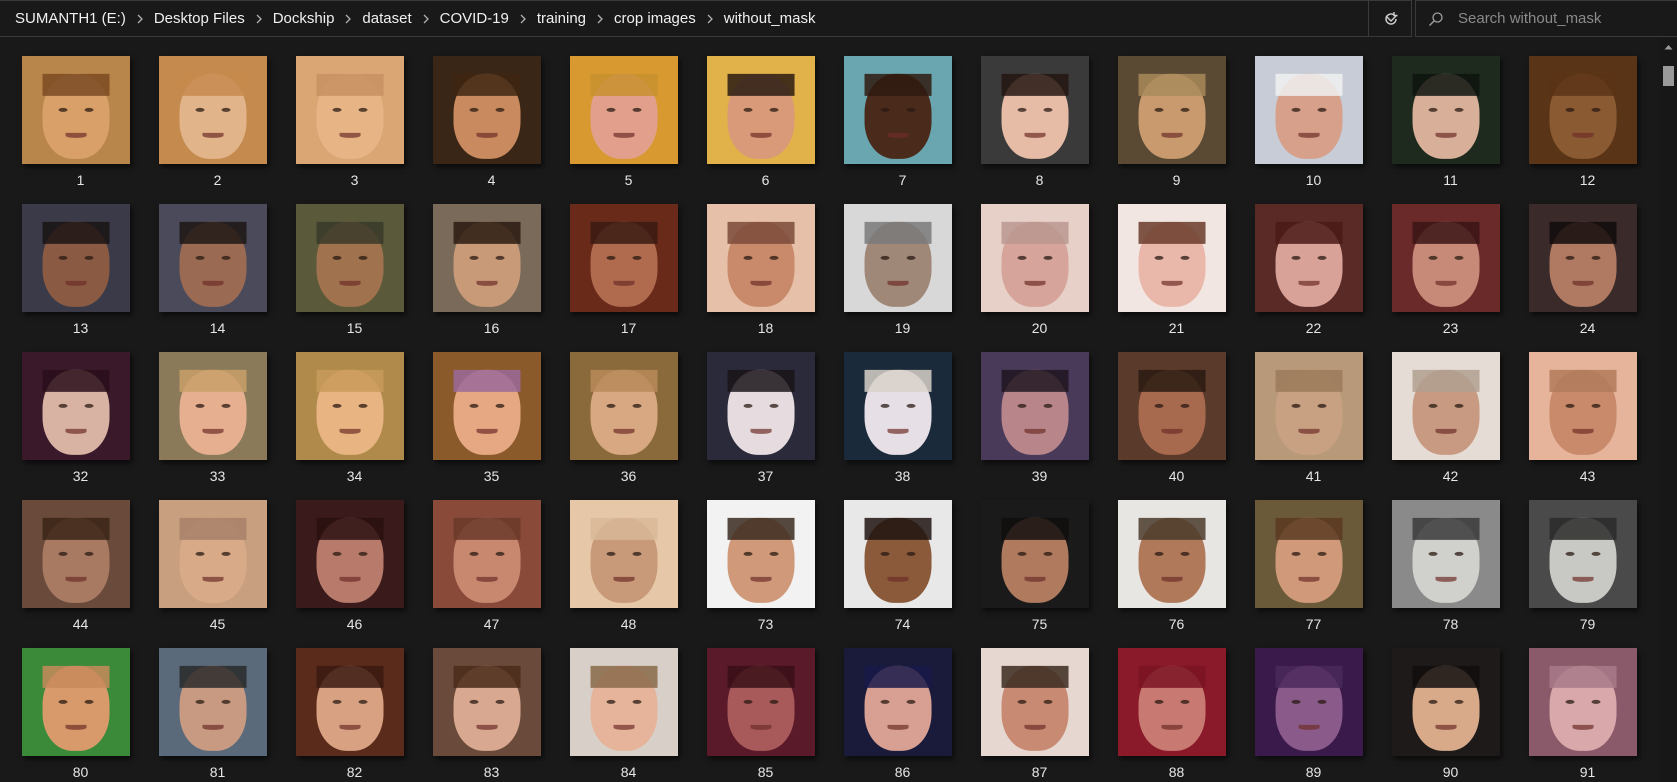 Image resolution: width=1677 pixels, height=782 pixels. I want to click on file-tile: 87, so click(1039, 713).